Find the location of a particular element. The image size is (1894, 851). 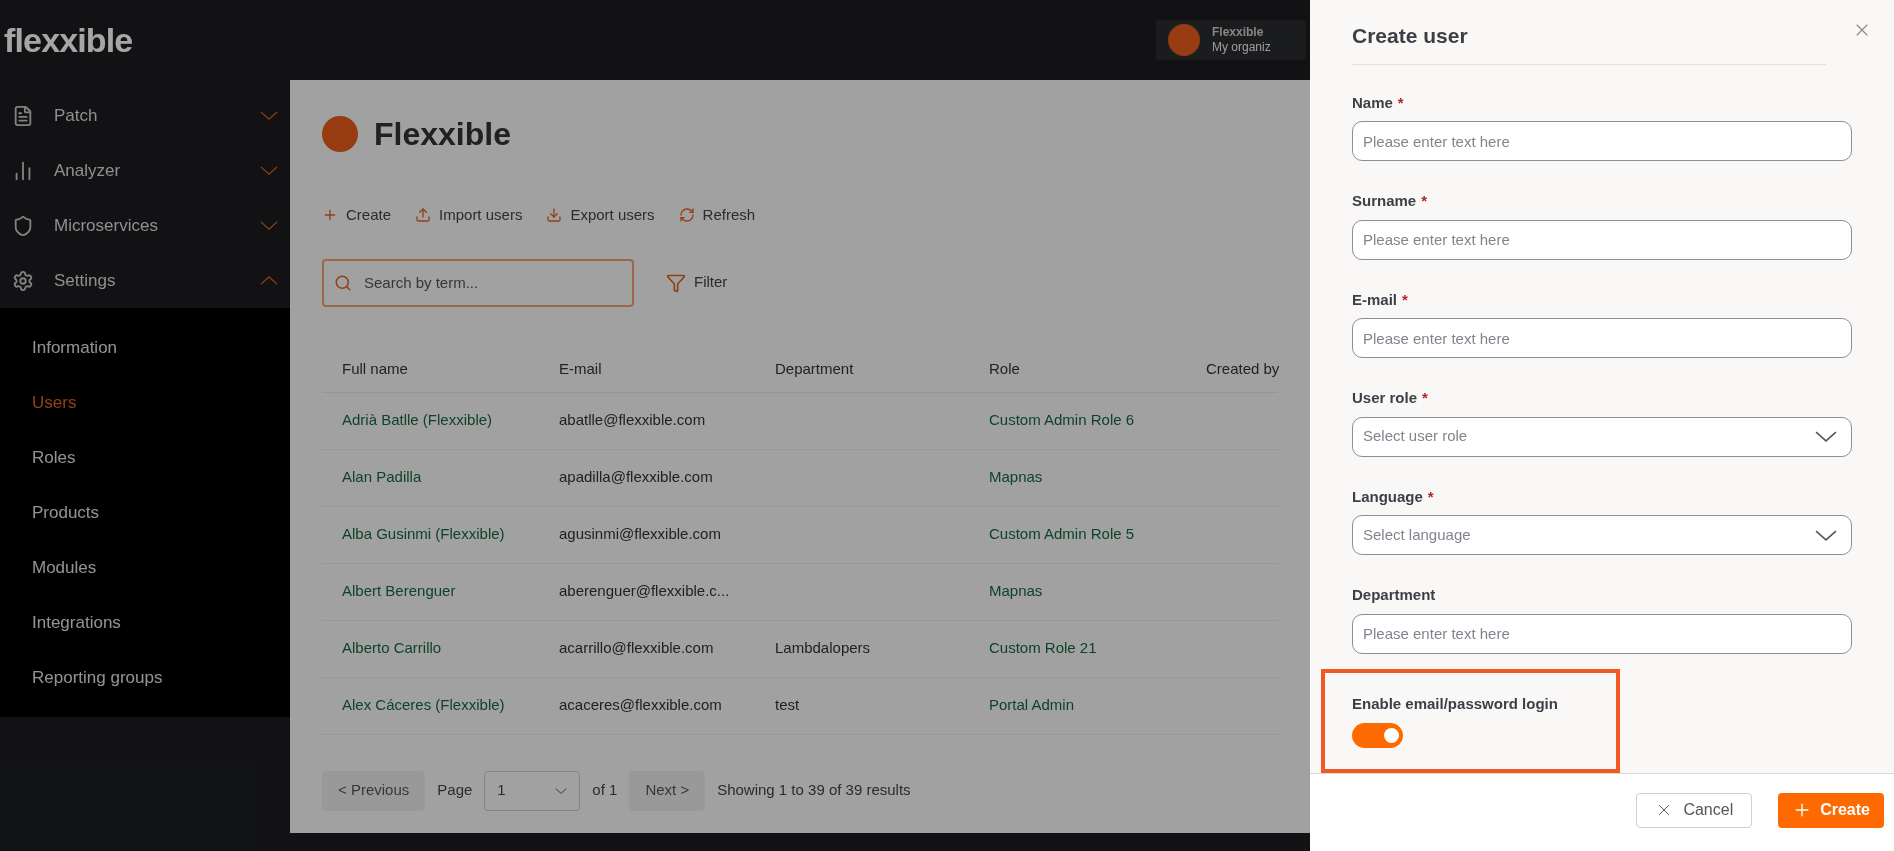

field-label: Language is located at coordinates (1387, 496).